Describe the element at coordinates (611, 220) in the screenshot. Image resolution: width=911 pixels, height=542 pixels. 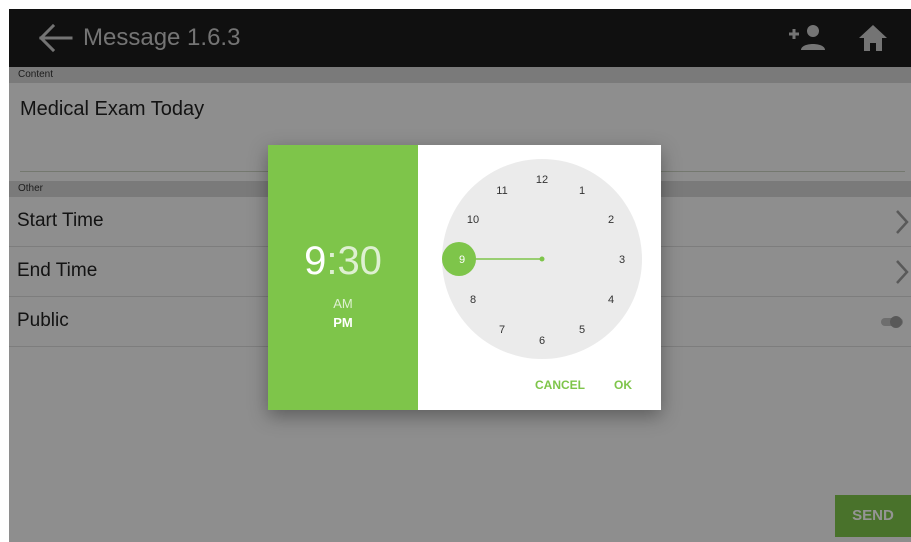
I see `clock-number-2: 2` at that location.